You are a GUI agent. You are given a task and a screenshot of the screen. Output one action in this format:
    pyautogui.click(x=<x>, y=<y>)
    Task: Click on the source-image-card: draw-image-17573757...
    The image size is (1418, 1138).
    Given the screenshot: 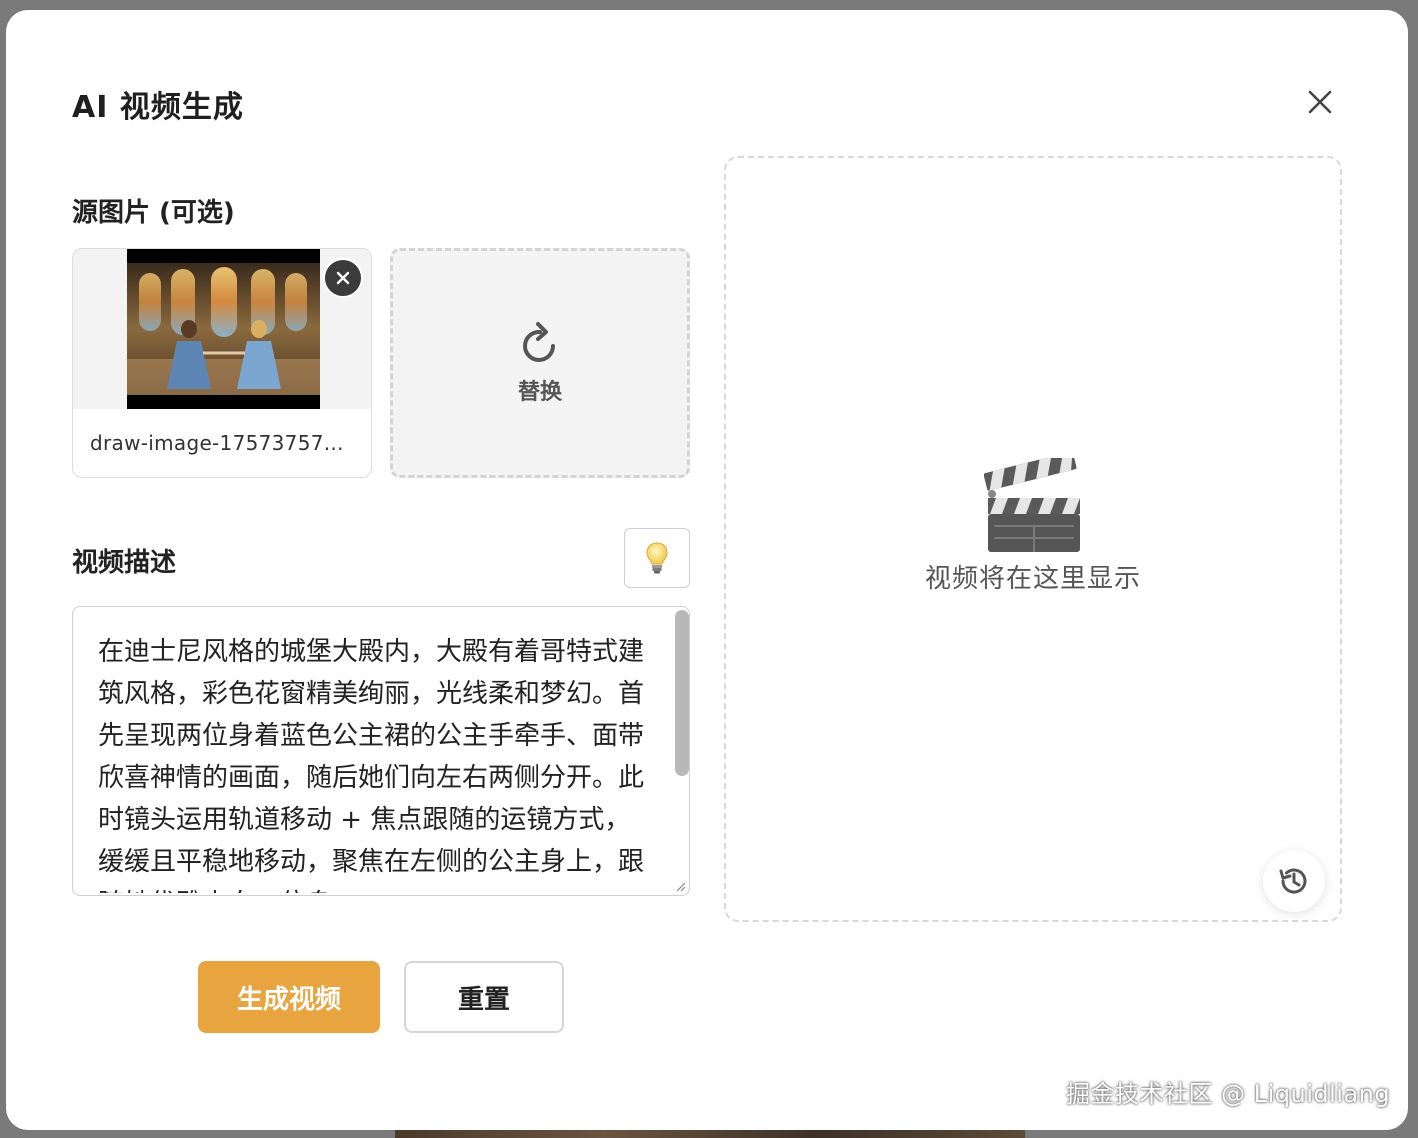 What is the action you would take?
    pyautogui.click(x=222, y=363)
    